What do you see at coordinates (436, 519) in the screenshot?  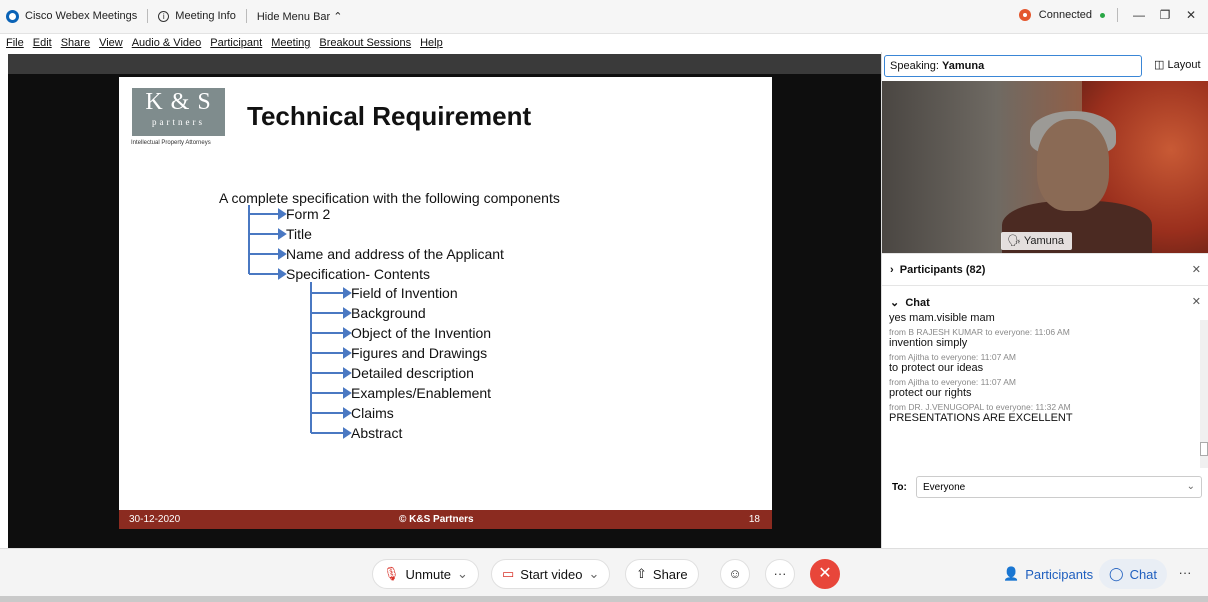 I see `slide-copyright: © K&S Partners` at bounding box center [436, 519].